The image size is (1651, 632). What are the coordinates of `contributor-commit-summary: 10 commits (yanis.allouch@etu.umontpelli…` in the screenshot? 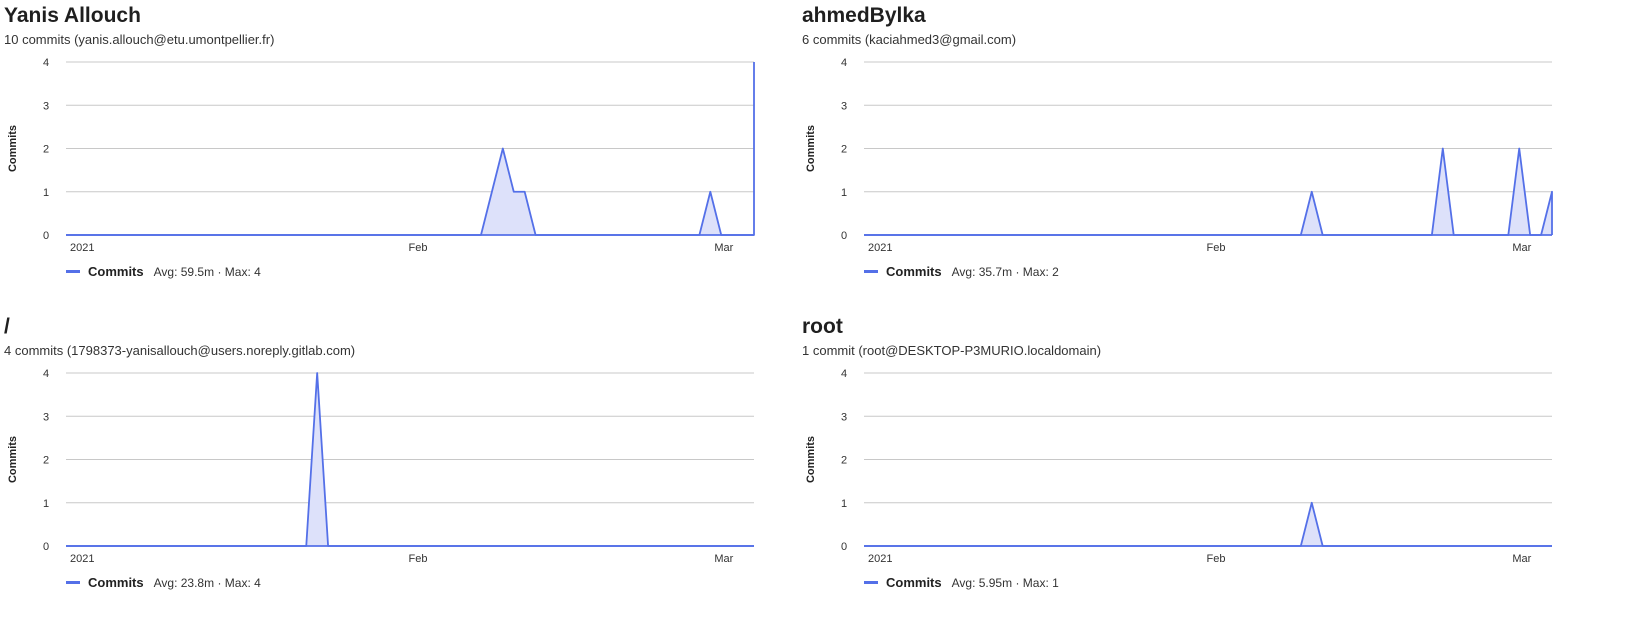 It's located at (139, 39).